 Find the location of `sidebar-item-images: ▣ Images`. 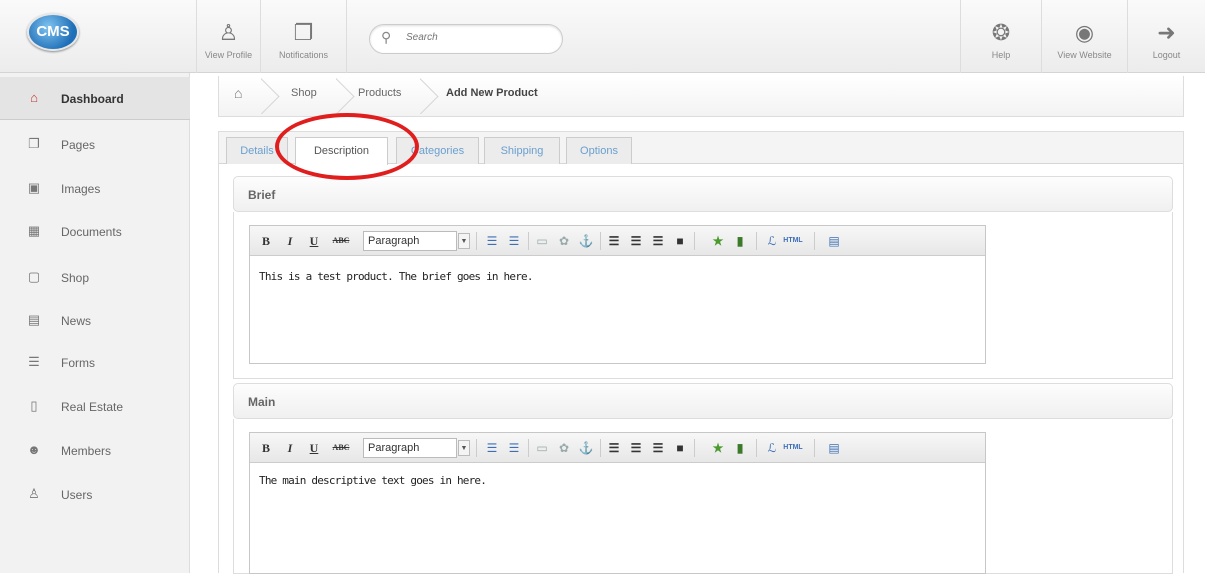

sidebar-item-images: ▣ Images is located at coordinates (95, 188).